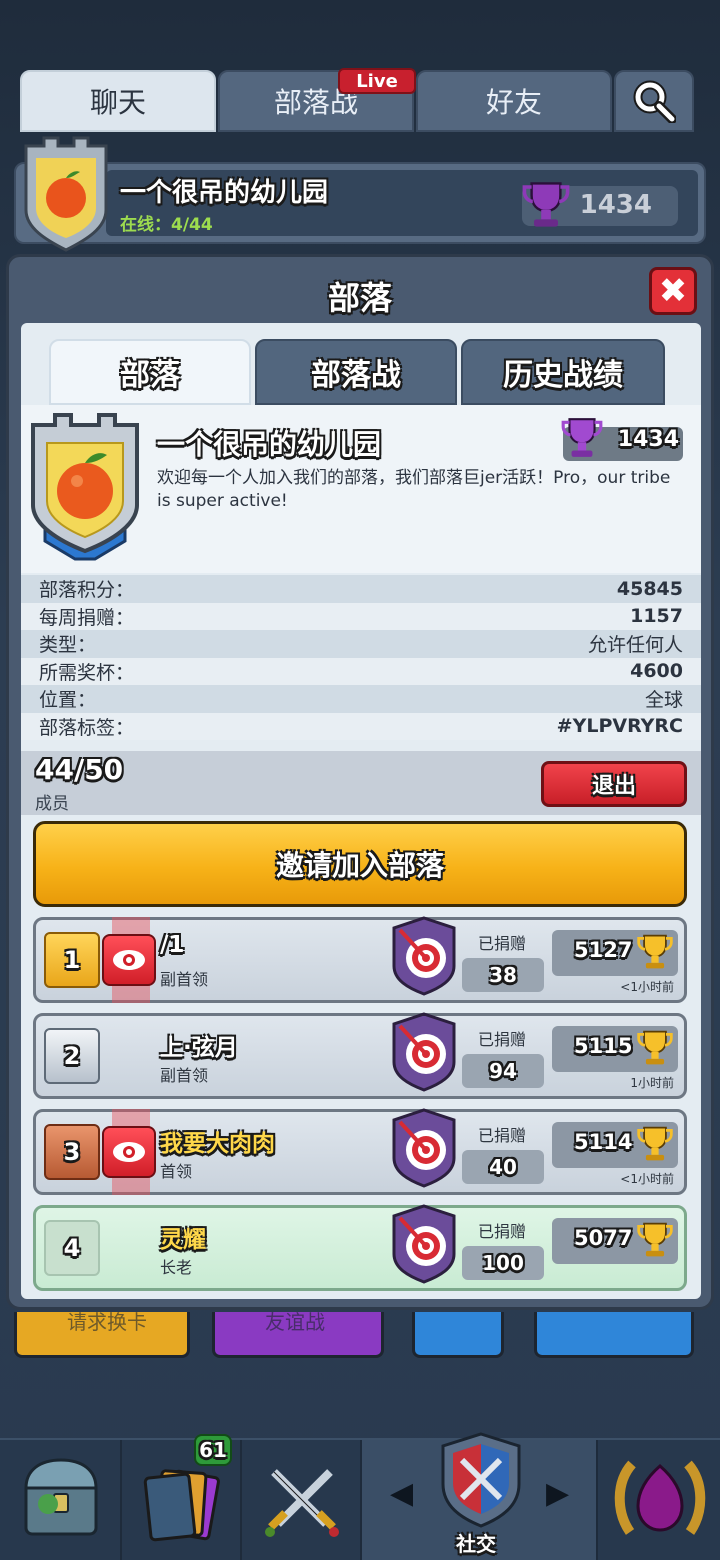 The width and height of the screenshot is (720, 1560). What do you see at coordinates (557, 1493) in the screenshot?
I see `nav-right-arrow-icon: ▶` at bounding box center [557, 1493].